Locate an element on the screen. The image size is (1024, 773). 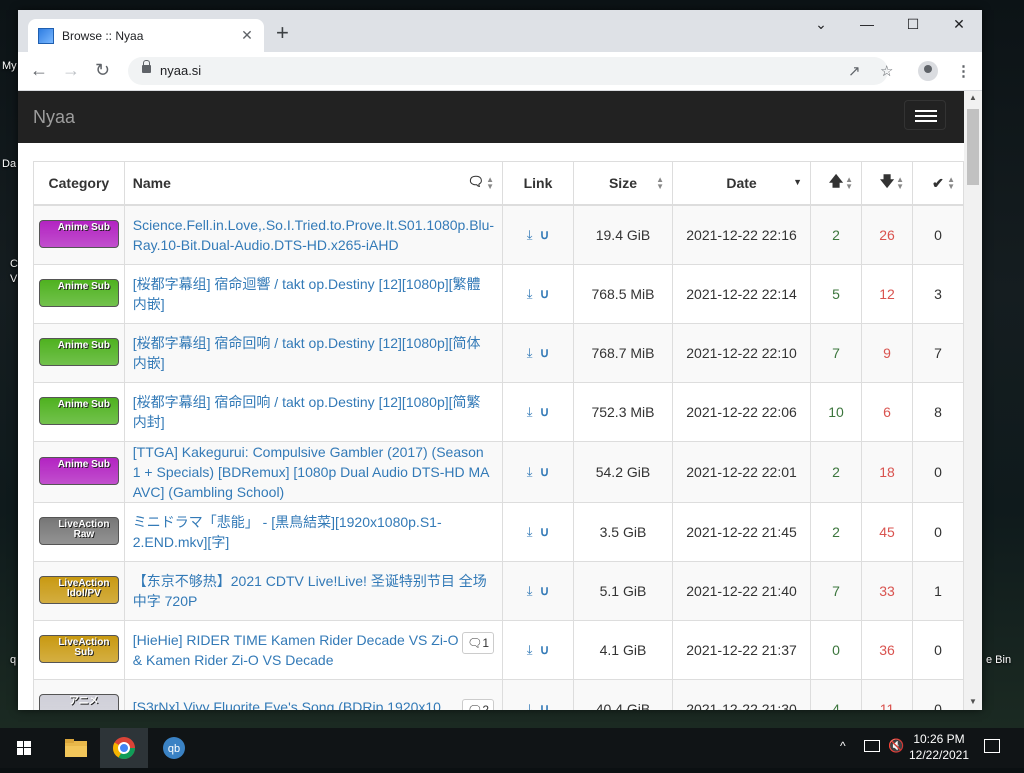
column-header-seeders: 🡅 ▲ ▼ is located at coordinates (836, 183).